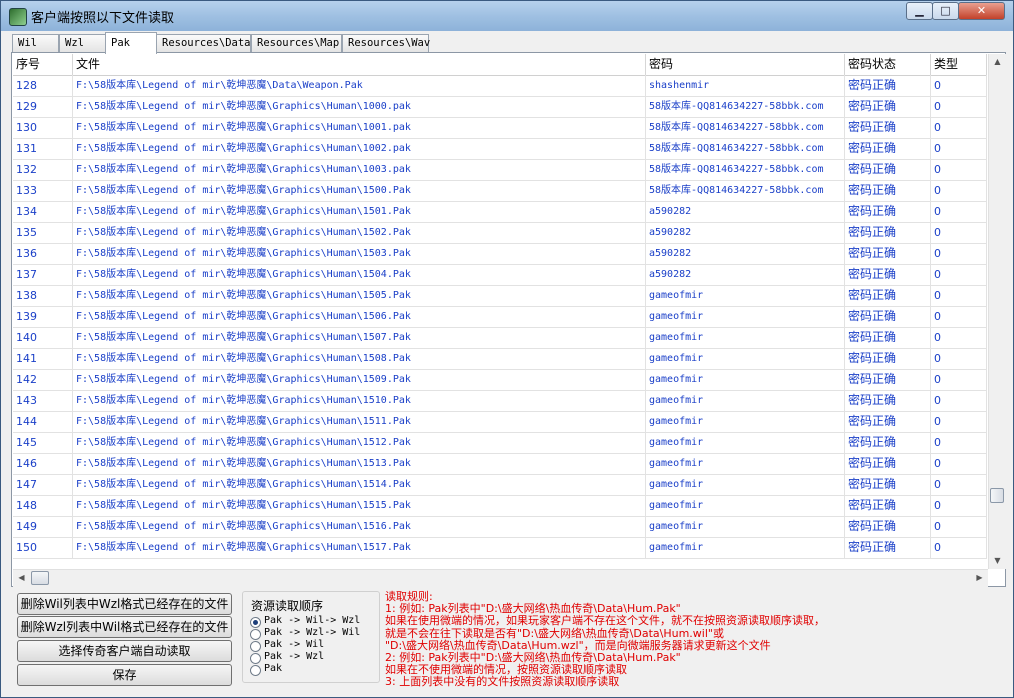 This screenshot has width=1014, height=698. What do you see at coordinates (43, 337) in the screenshot?
I see `row-index: 140` at bounding box center [43, 337].